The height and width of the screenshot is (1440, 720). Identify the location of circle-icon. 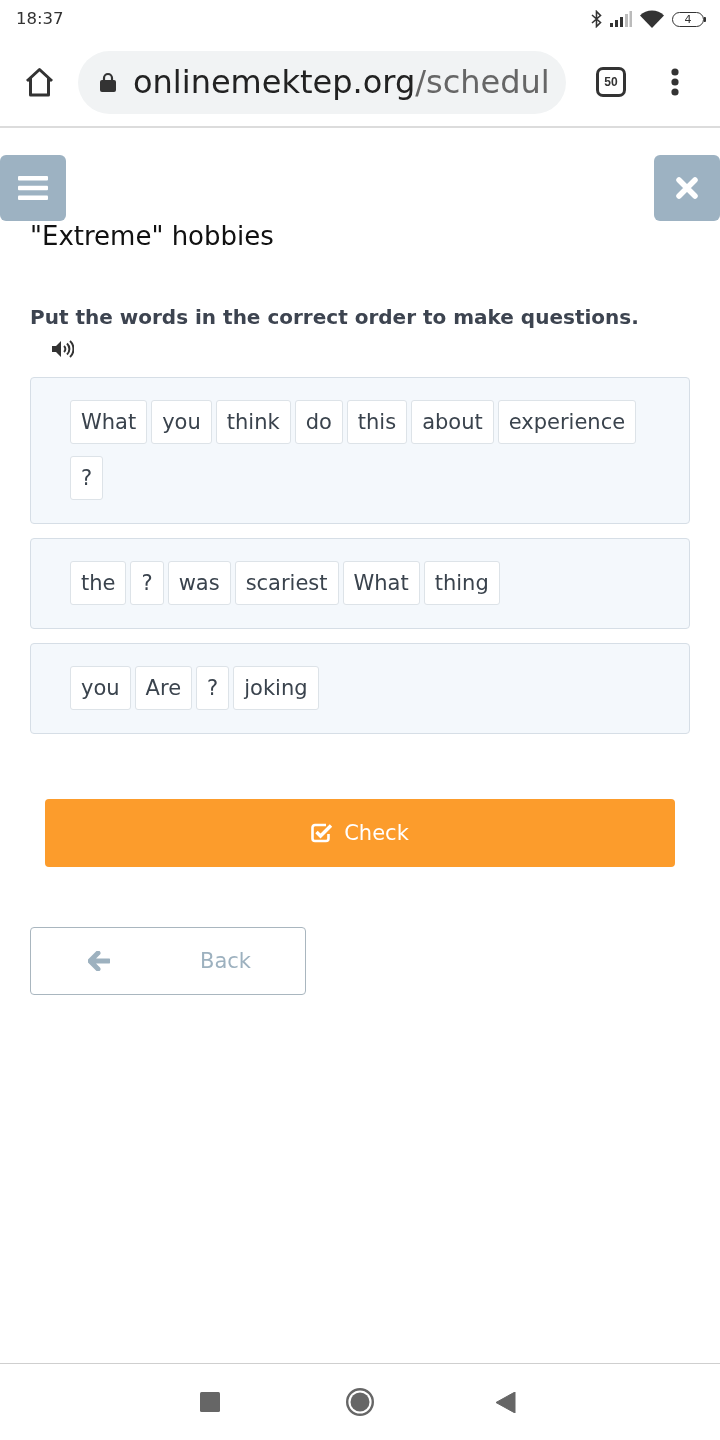
(360, 1402).